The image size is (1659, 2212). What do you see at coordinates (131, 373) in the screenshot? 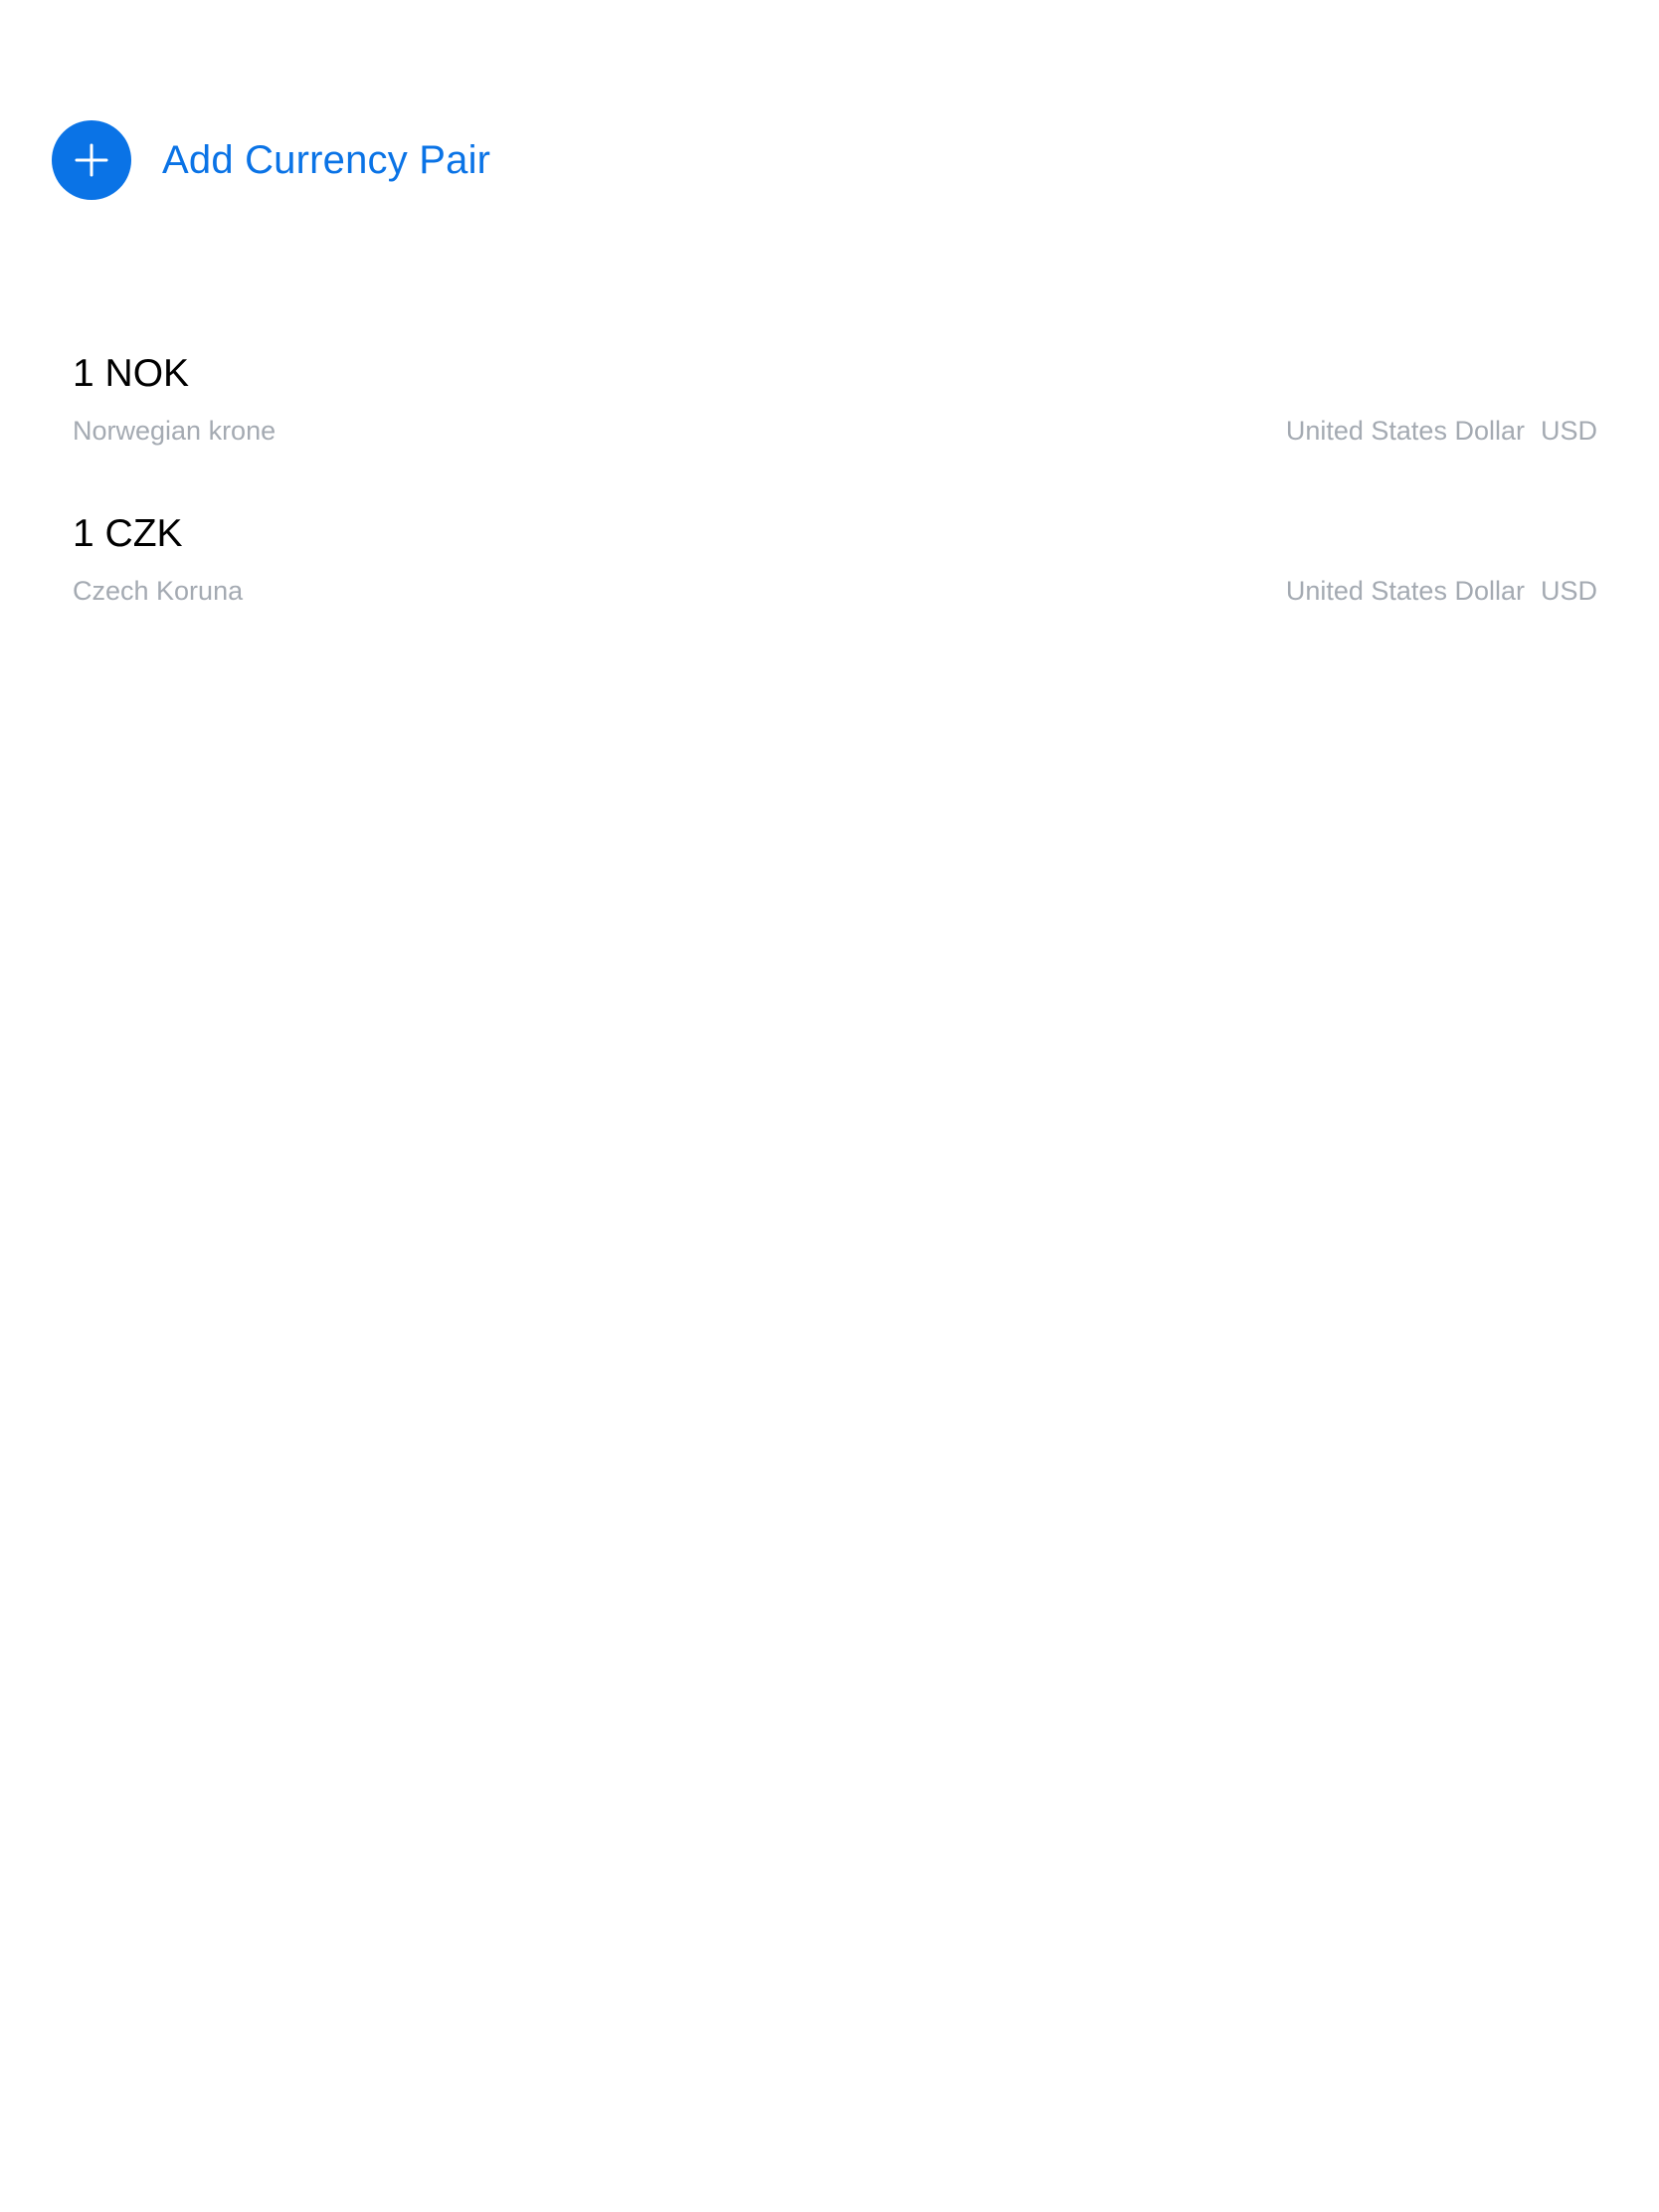
I see `pair-amount: 1 NOK` at bounding box center [131, 373].